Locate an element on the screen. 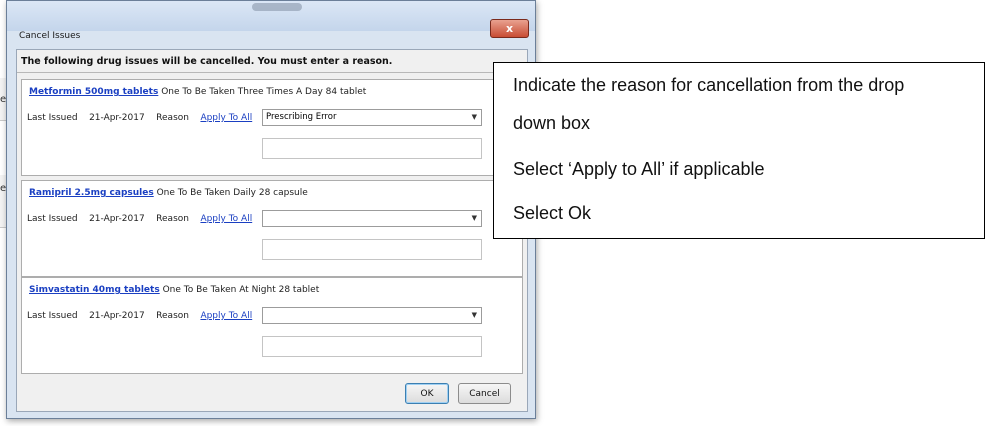  dialog-title: Cancel Issues is located at coordinates (50, 36).